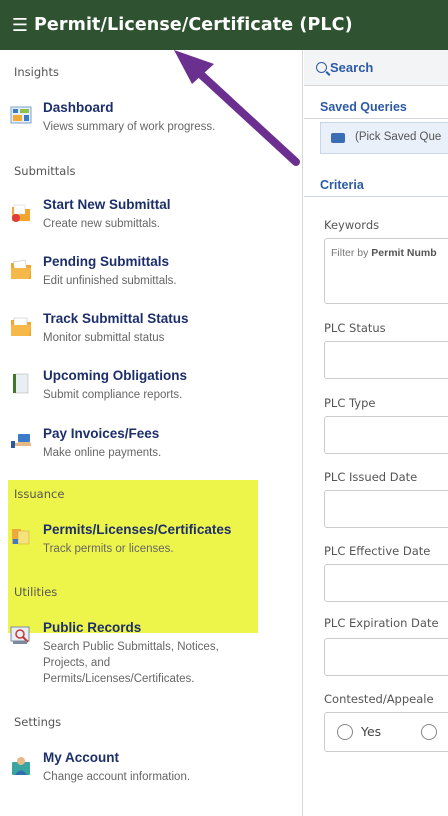 Image resolution: width=448 pixels, height=816 pixels. I want to click on account-icon, so click(21, 766).